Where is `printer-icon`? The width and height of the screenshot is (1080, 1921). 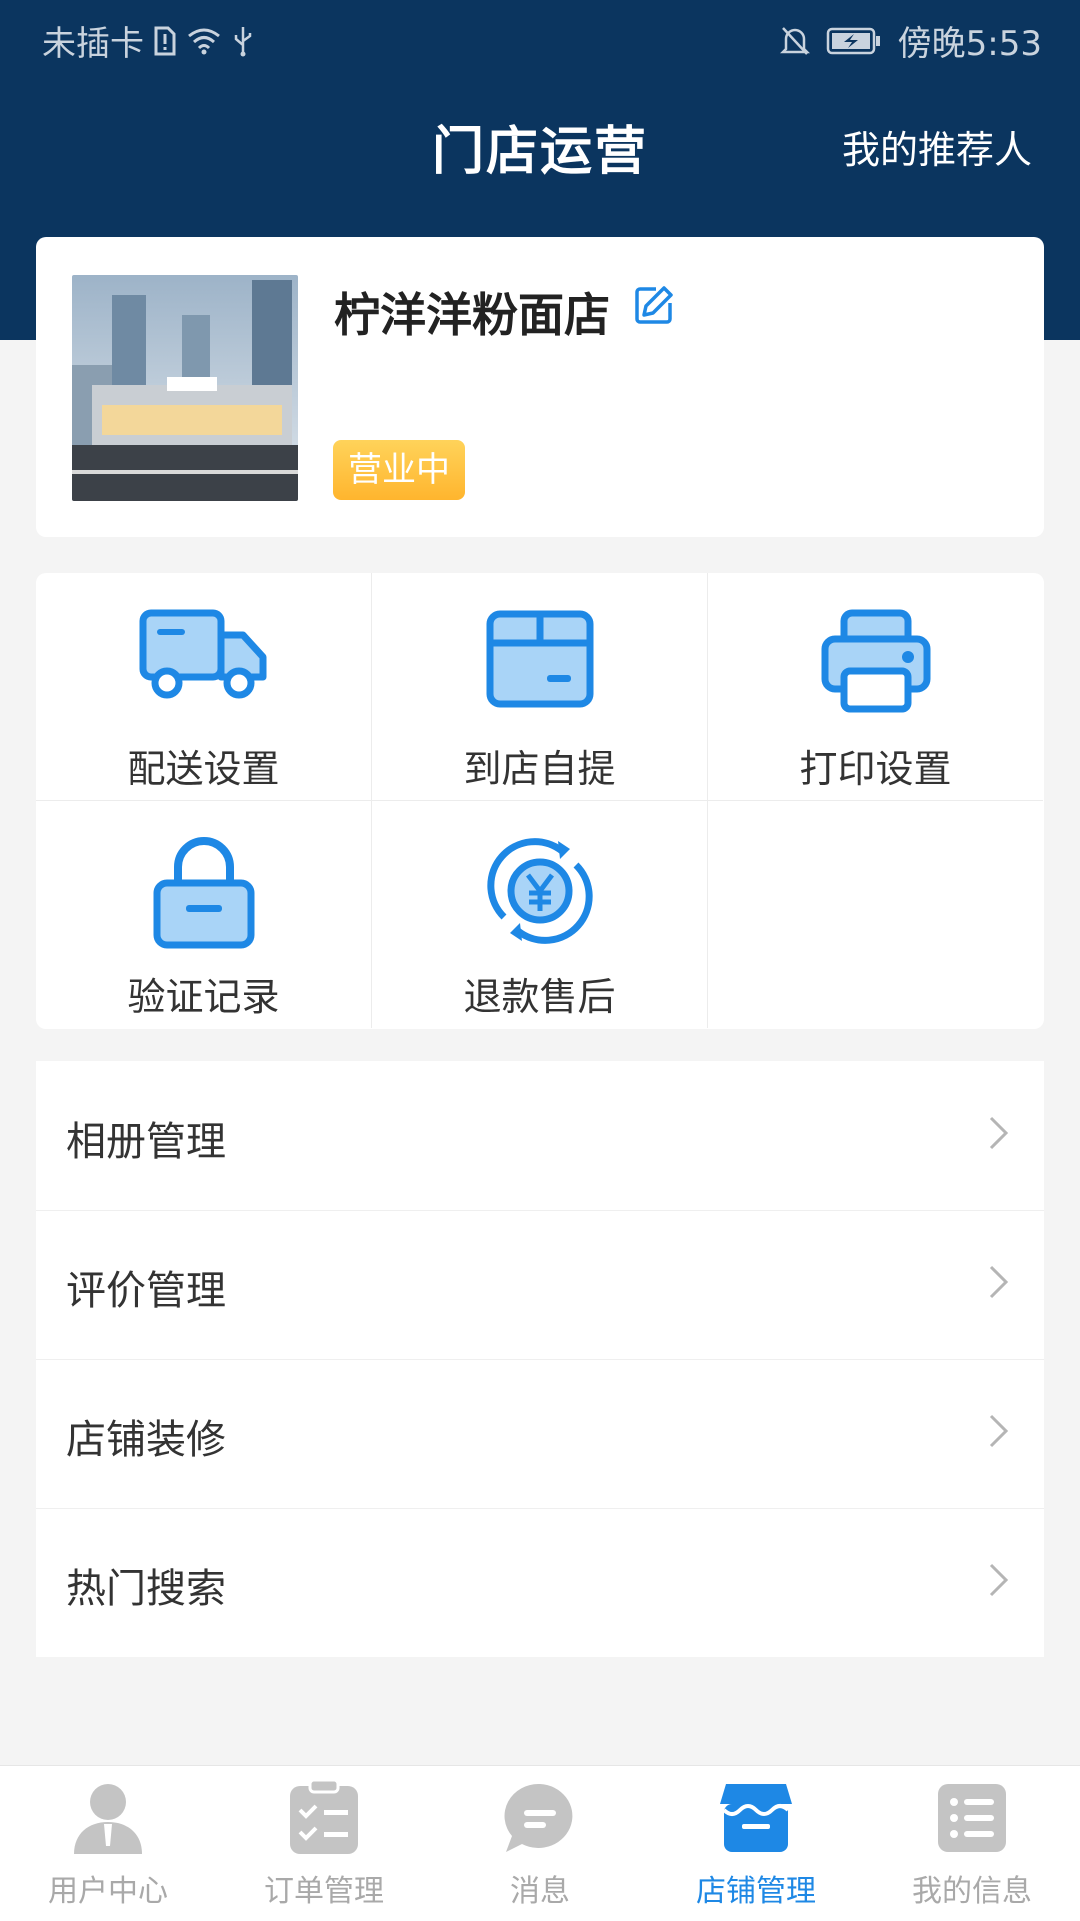
printer-icon is located at coordinates (875, 661).